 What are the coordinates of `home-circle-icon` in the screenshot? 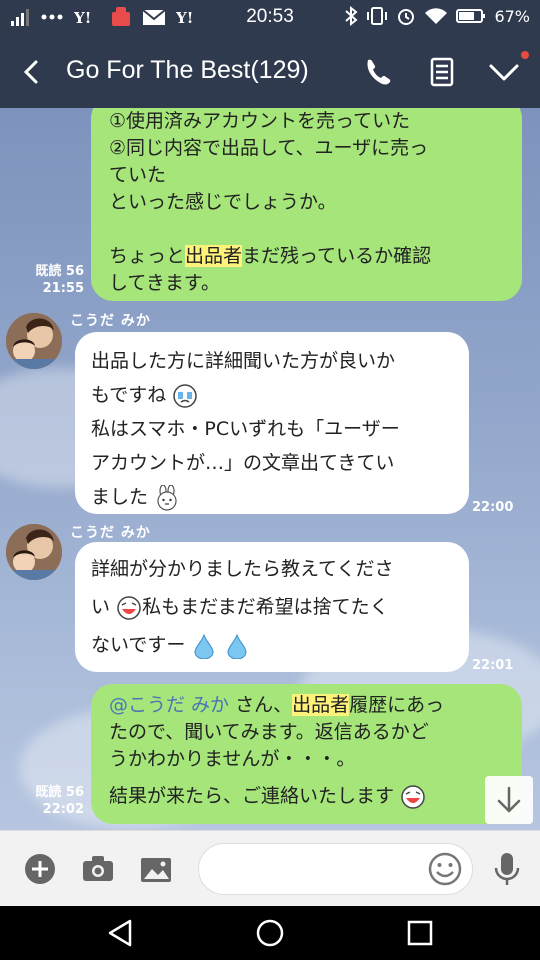 It's located at (270, 933).